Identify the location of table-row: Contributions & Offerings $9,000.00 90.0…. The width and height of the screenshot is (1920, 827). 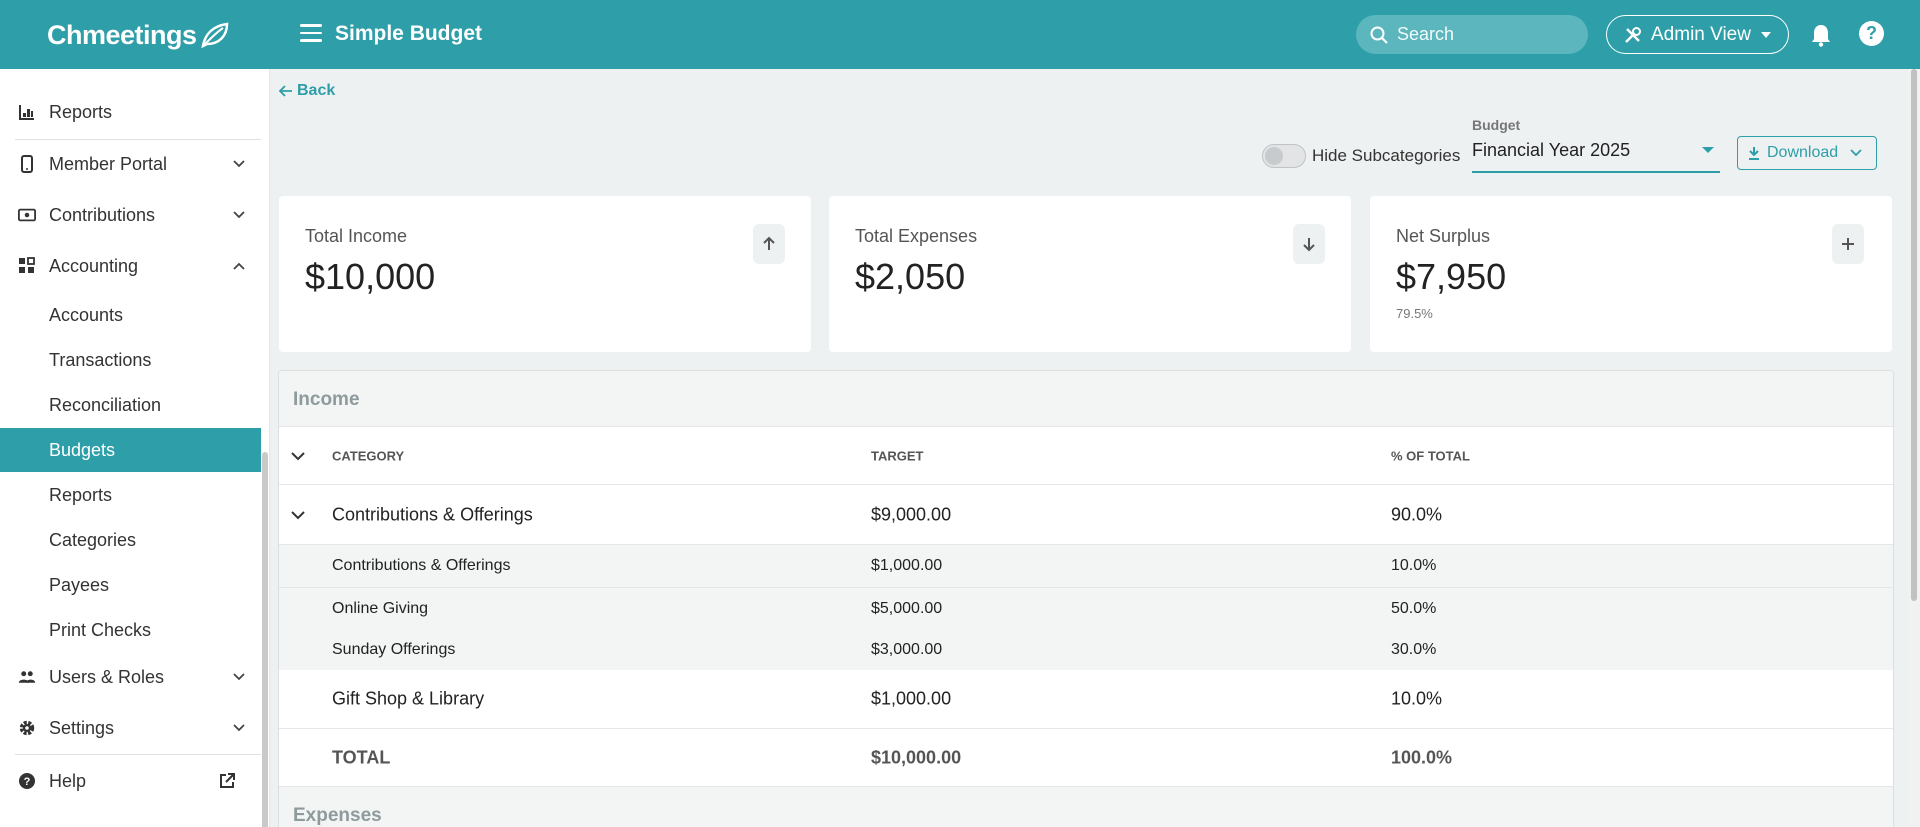
(1086, 515).